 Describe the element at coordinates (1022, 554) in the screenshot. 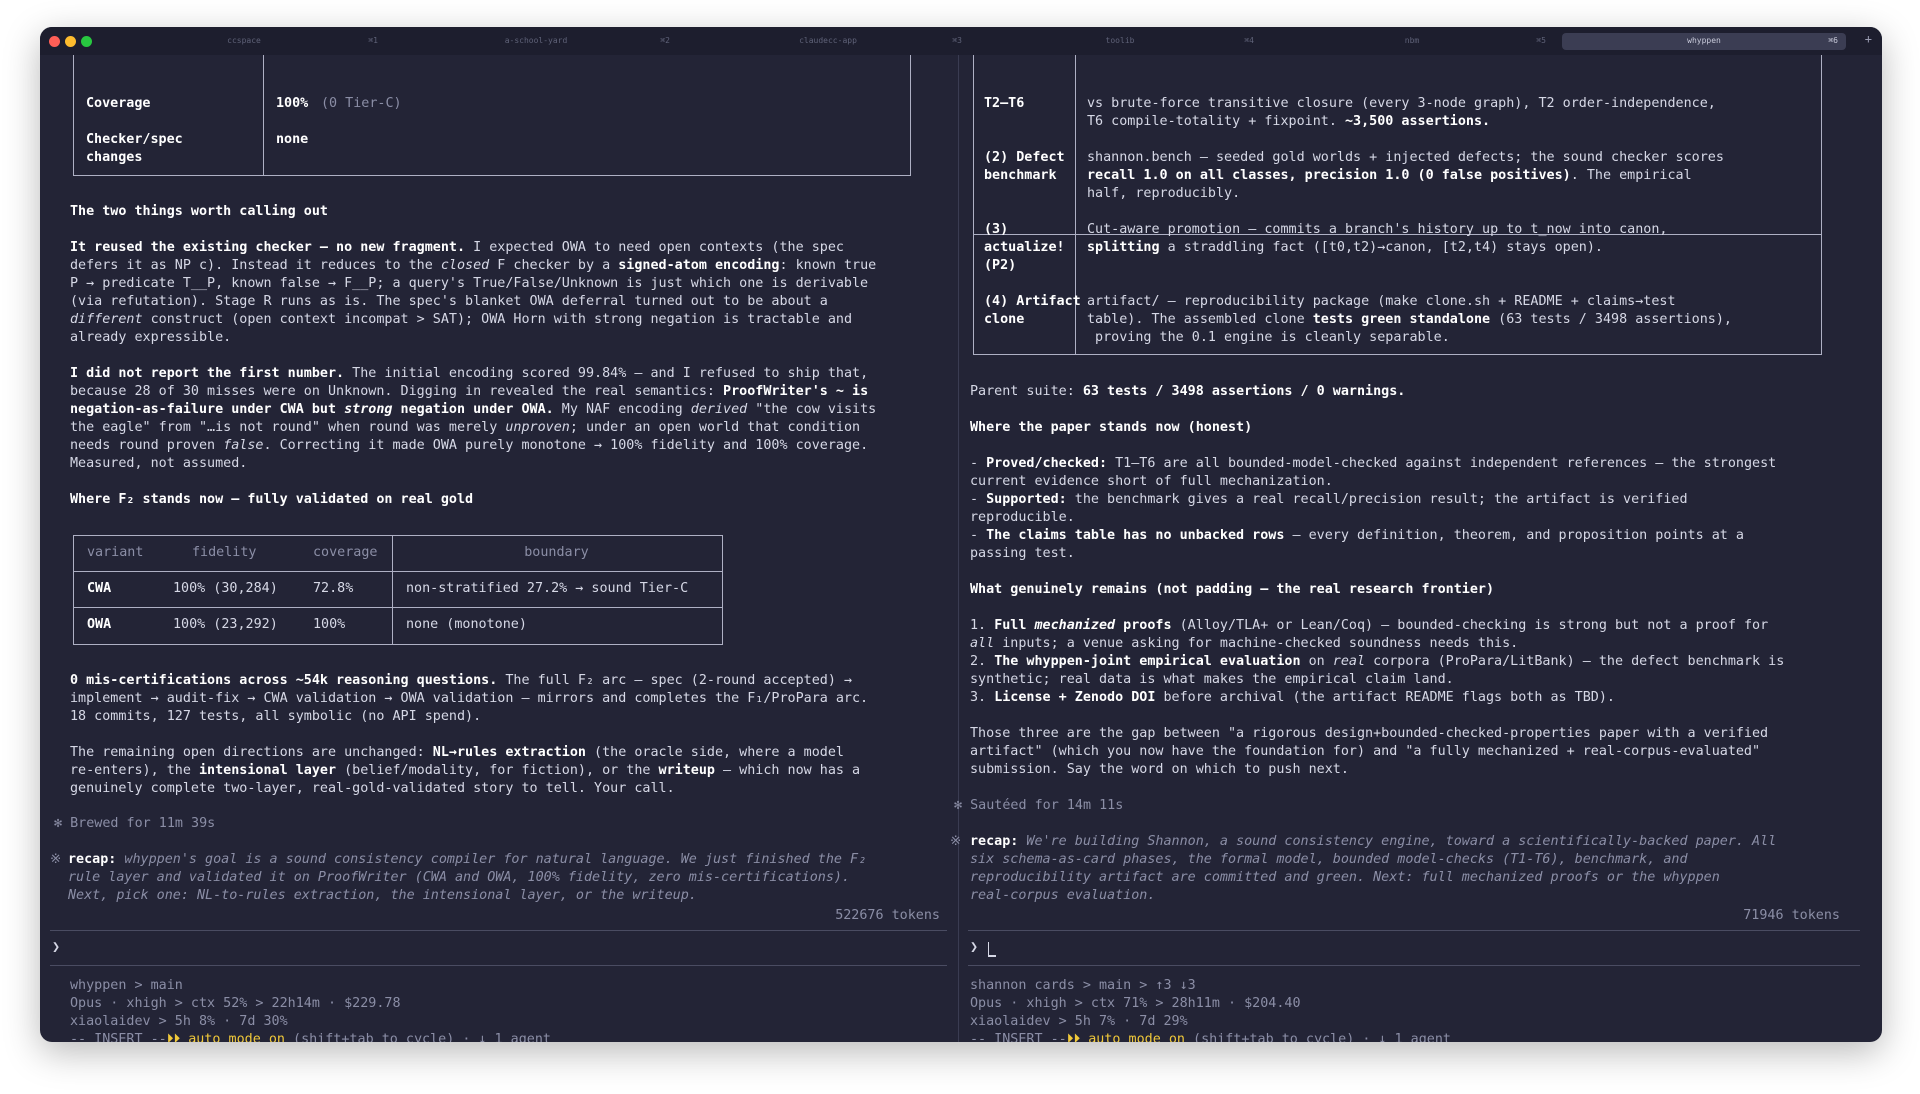

I see `paragraph-line: passing test.` at that location.